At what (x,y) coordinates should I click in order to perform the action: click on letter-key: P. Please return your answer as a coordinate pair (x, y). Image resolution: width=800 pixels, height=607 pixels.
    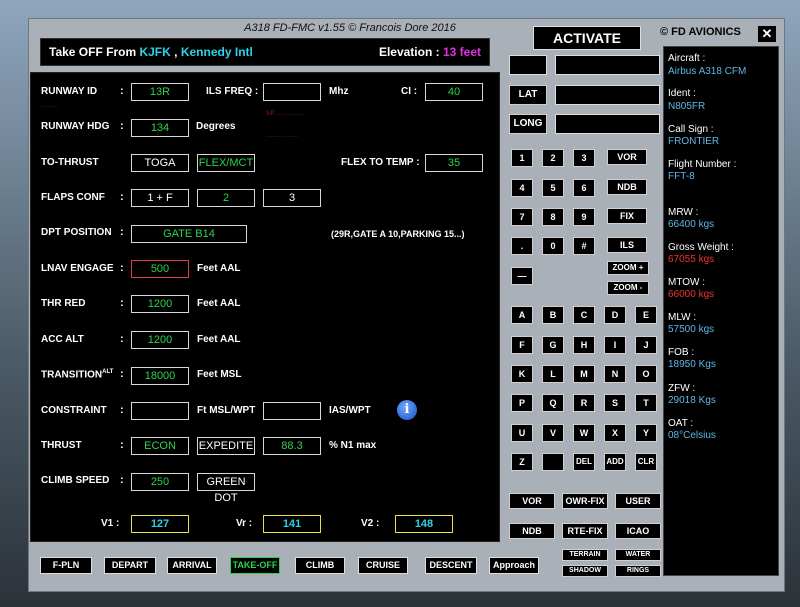
    Looking at the image, I should click on (522, 403).